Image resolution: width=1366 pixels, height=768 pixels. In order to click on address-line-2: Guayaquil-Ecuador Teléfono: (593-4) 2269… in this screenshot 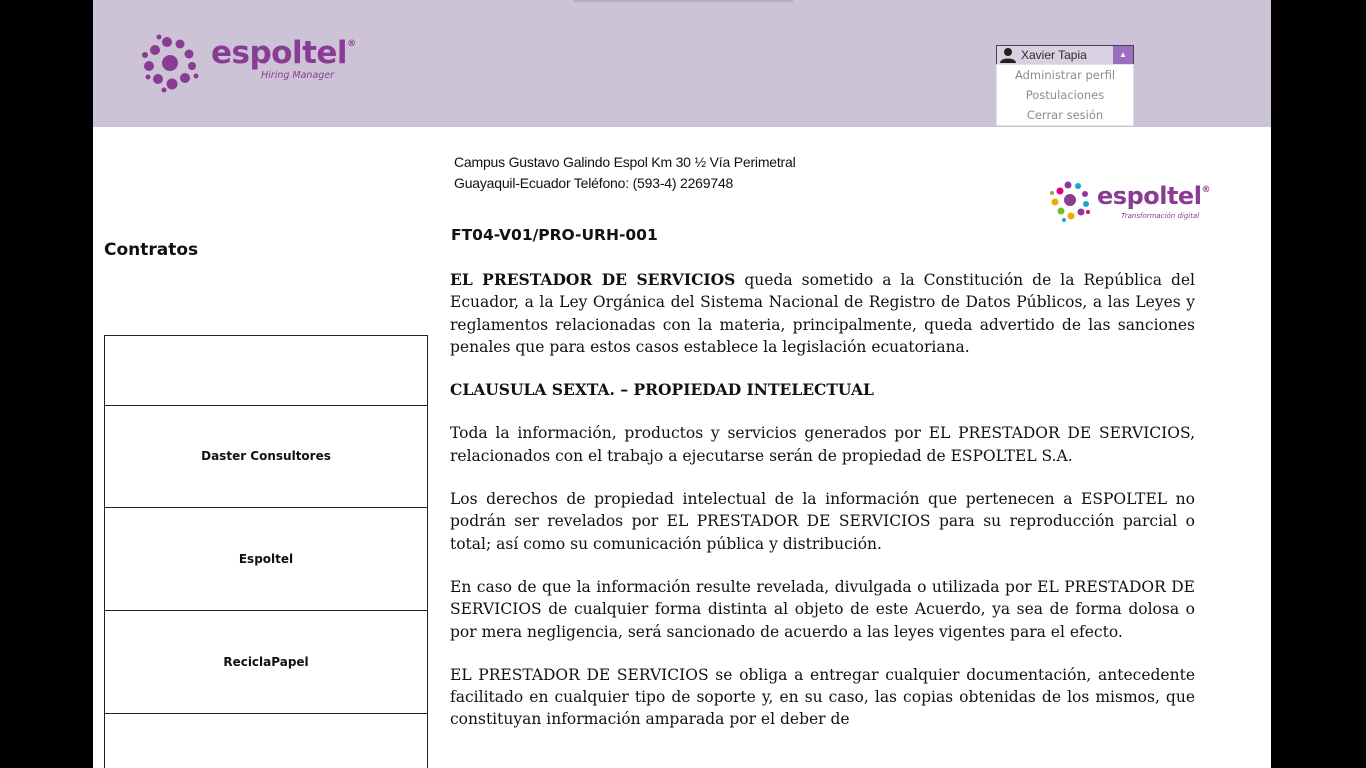, I will do `click(594, 183)`.